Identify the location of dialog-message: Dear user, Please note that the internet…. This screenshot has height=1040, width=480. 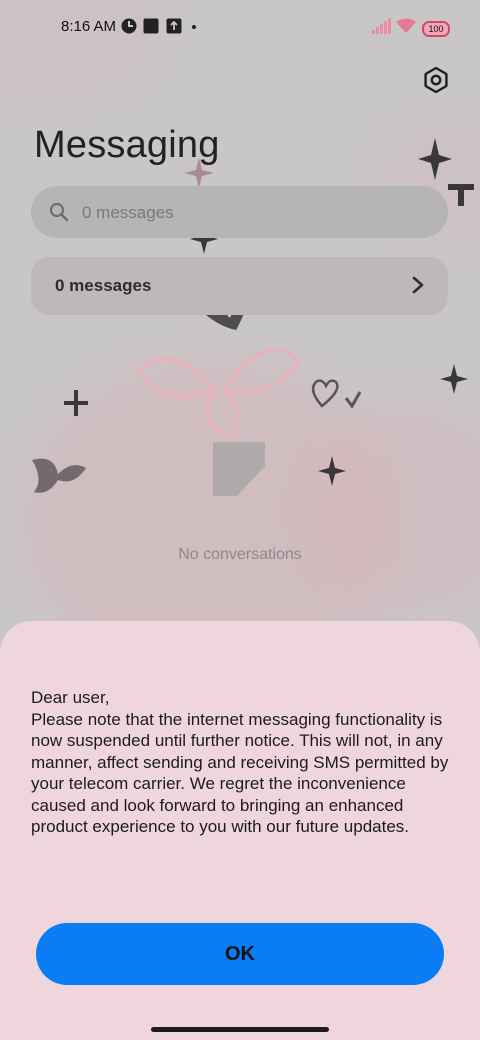
(246, 762).